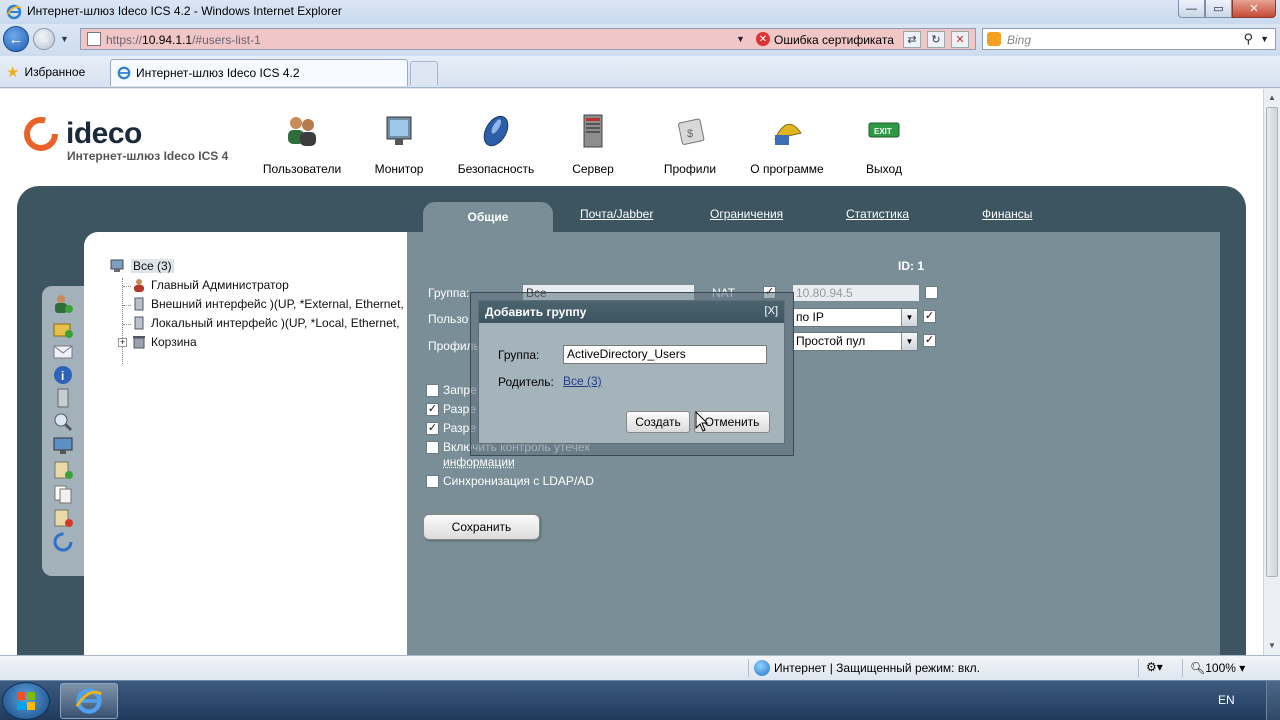 The height and width of the screenshot is (720, 1280). What do you see at coordinates (432, 428) in the screenshot?
I see `checkbox-3: ✓` at bounding box center [432, 428].